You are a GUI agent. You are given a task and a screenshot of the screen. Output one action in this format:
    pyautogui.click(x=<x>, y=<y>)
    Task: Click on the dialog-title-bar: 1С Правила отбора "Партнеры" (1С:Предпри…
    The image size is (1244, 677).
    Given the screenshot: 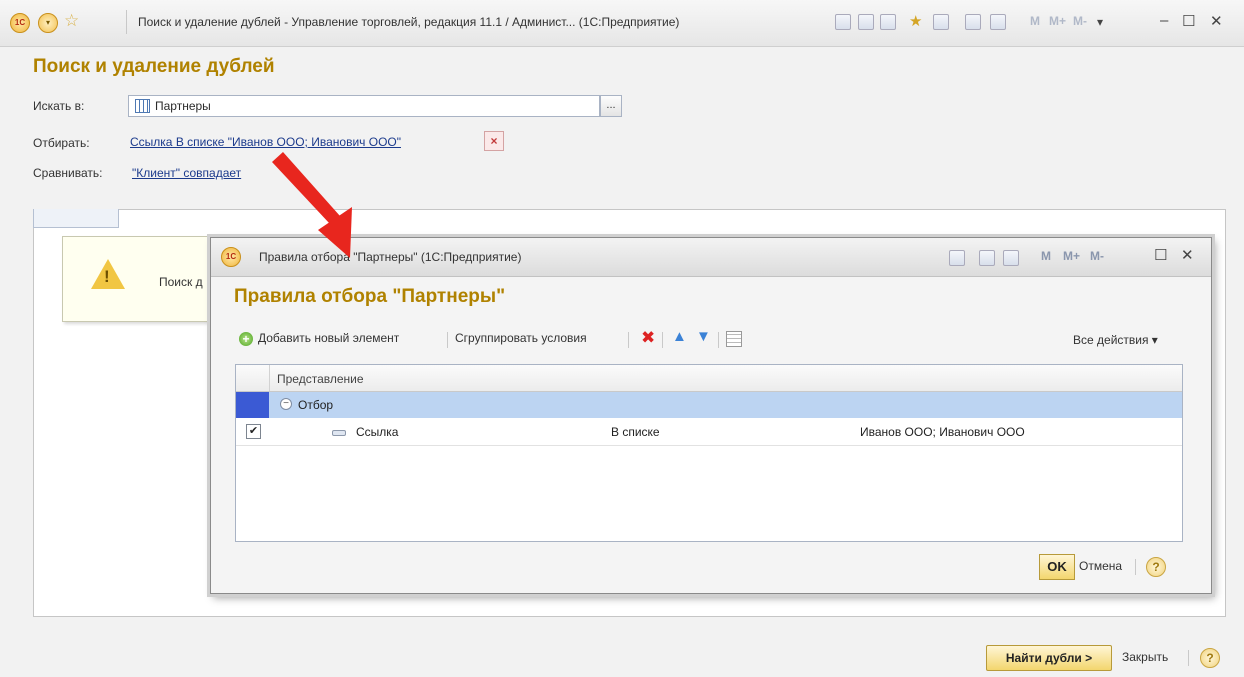 What is the action you would take?
    pyautogui.click(x=711, y=257)
    